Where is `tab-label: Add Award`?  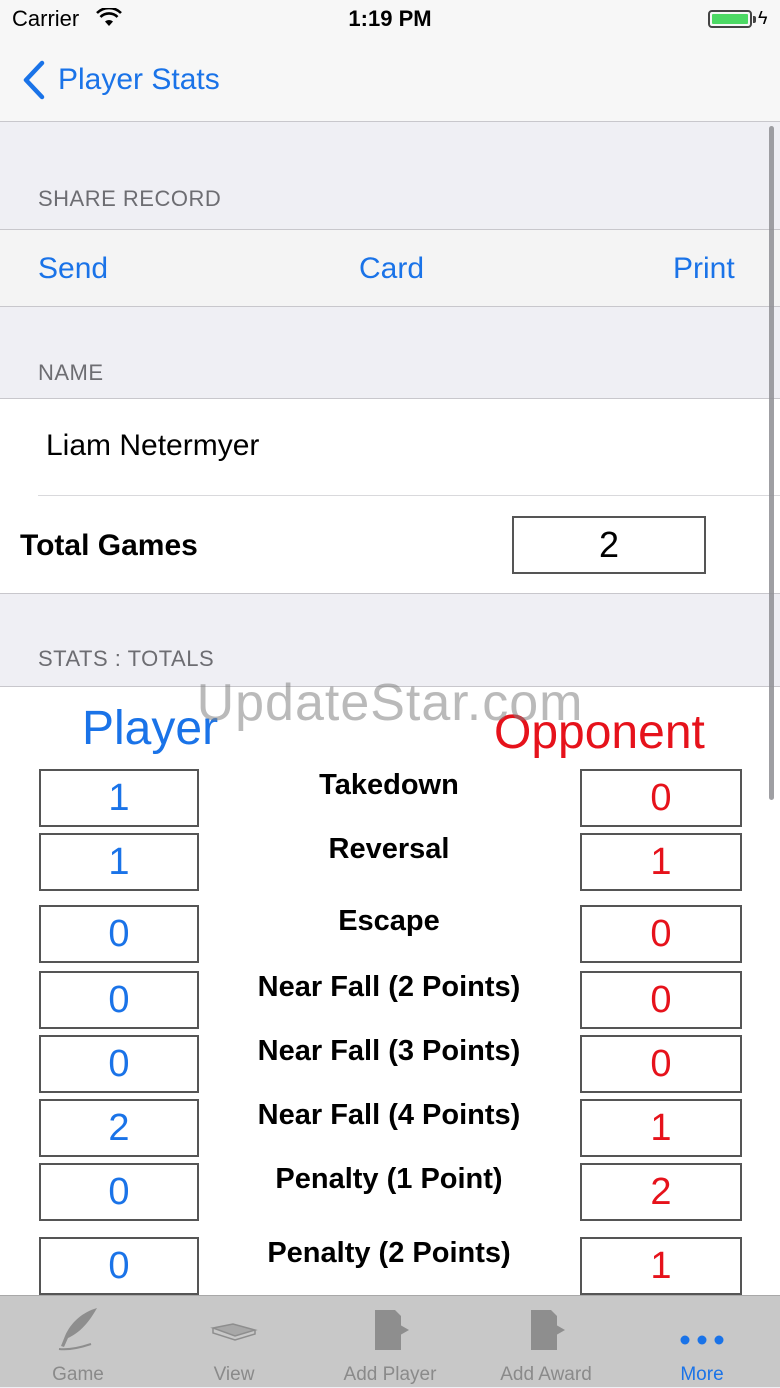
tab-label: Add Award is located at coordinates (546, 1374).